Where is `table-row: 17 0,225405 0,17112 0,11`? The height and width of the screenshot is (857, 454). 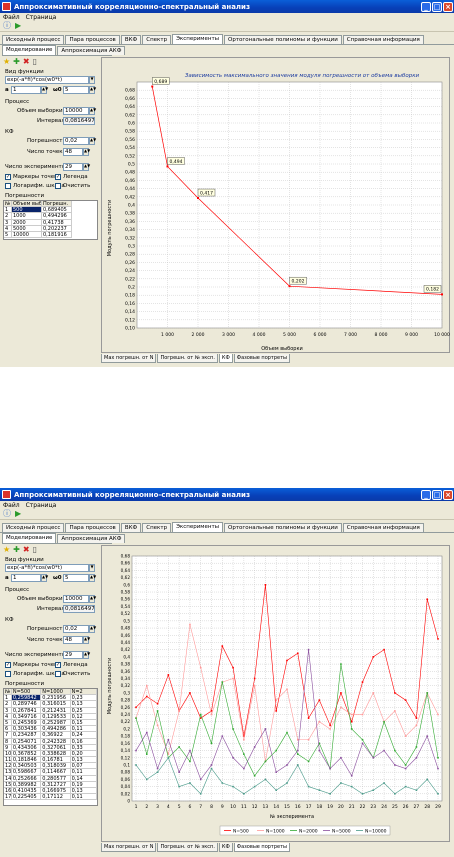 table-row: 17 0,225405 0,17112 0,11 is located at coordinates (50, 797).